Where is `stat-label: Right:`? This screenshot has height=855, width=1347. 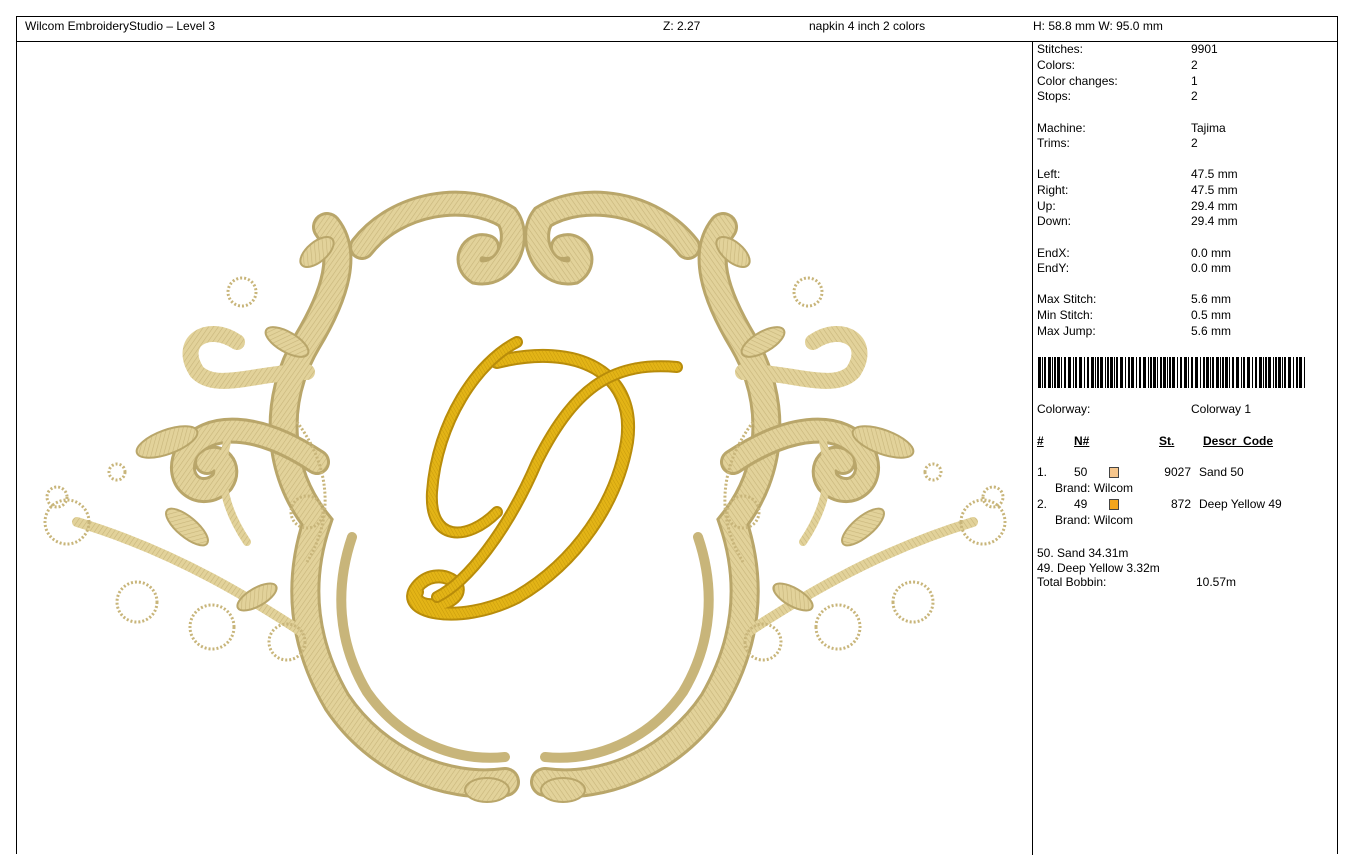 stat-label: Right: is located at coordinates (1053, 190).